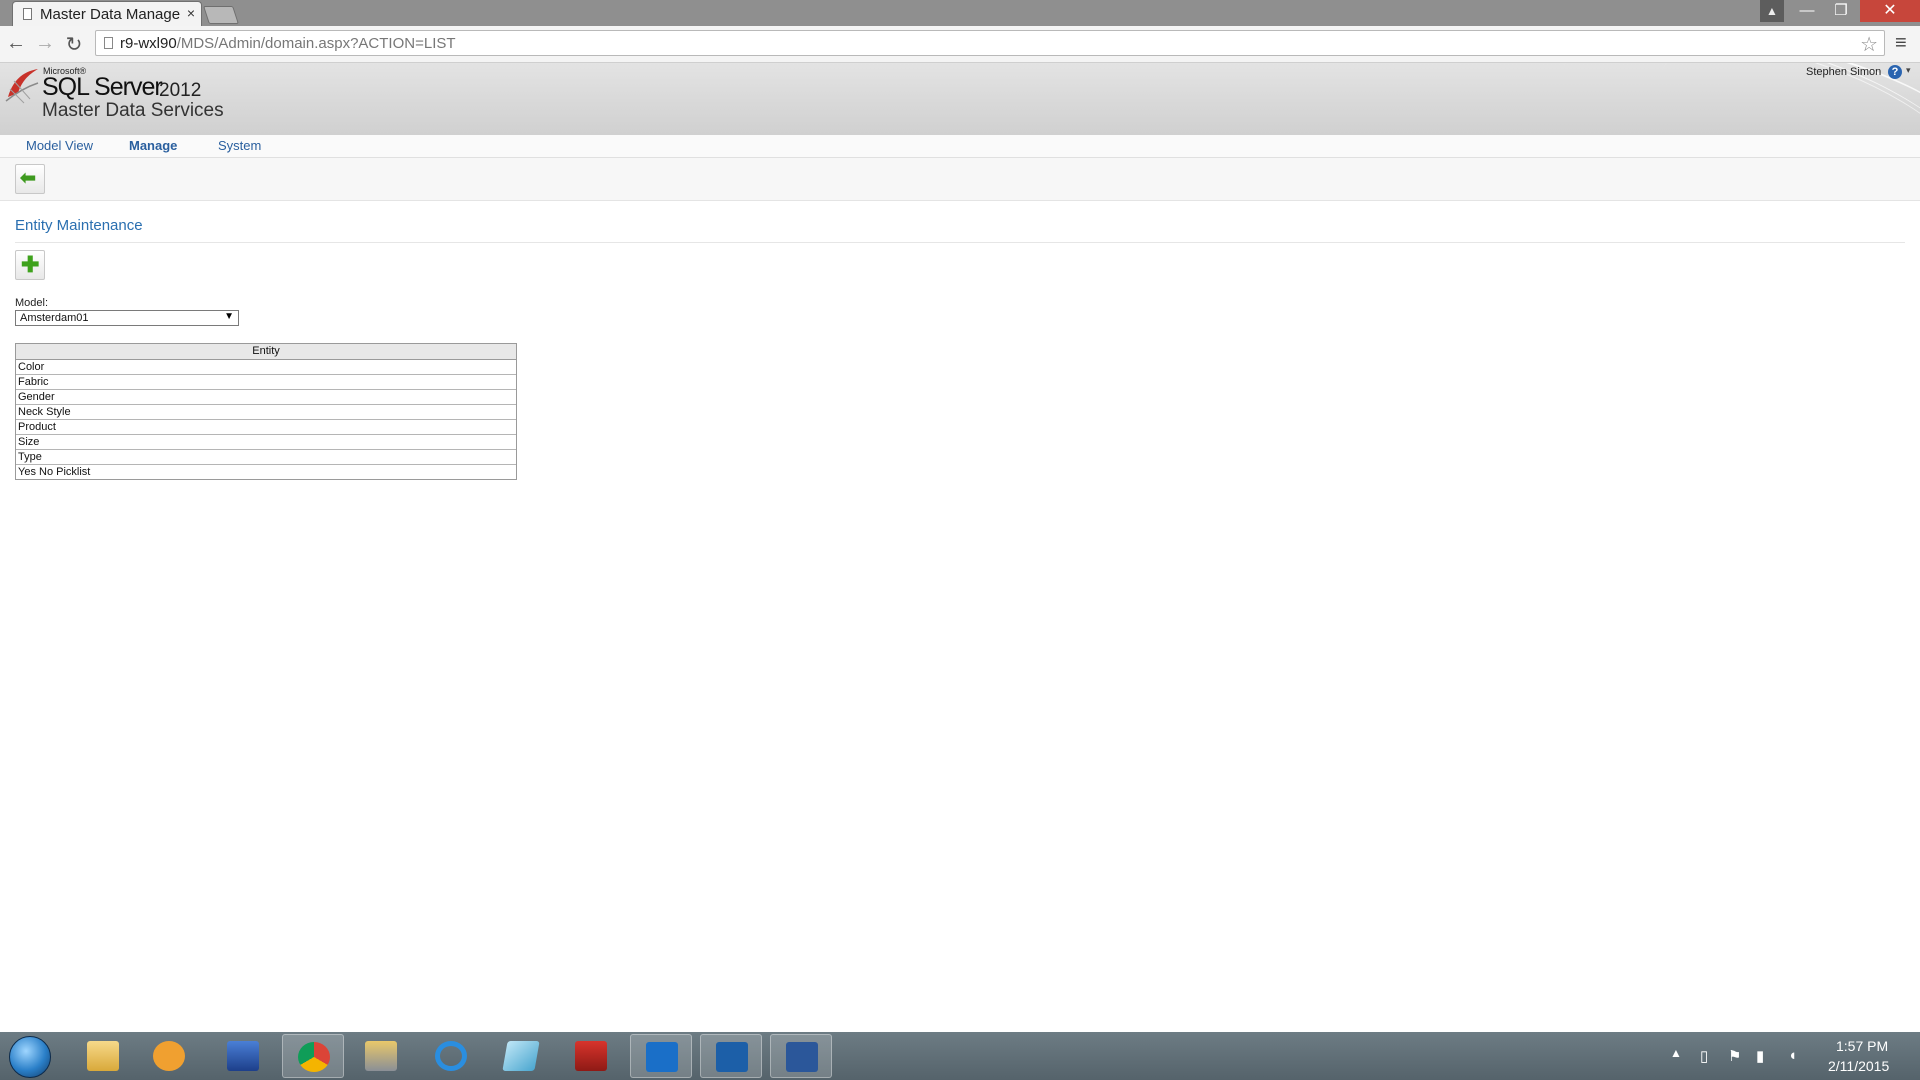 This screenshot has width=1920, height=1080. I want to click on taskbar-chrome, so click(313, 1056).